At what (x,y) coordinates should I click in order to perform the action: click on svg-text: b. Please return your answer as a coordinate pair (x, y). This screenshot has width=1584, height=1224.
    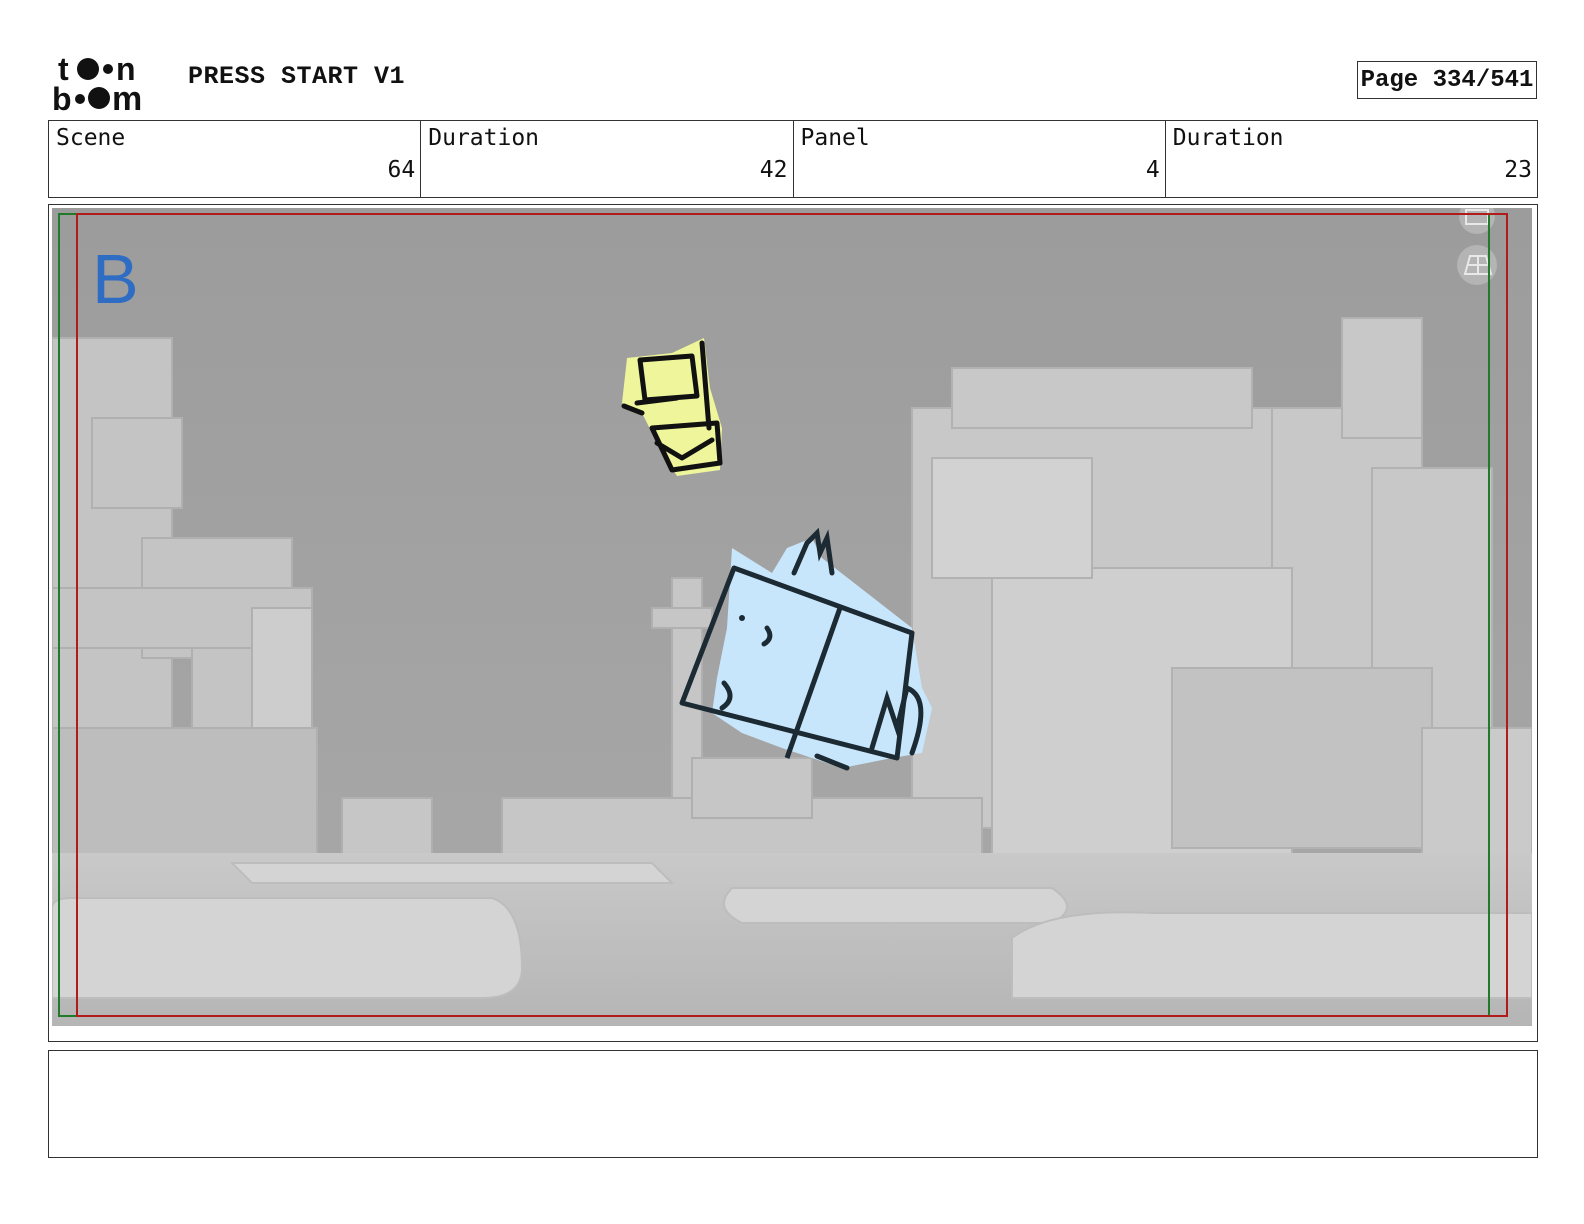
    Looking at the image, I should click on (62, 96).